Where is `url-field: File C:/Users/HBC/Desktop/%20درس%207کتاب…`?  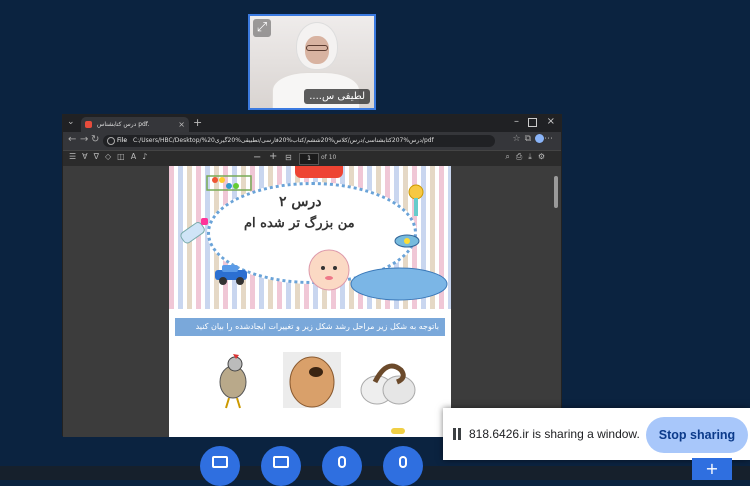
url-field: File C:/Users/HBC/Desktop/%20درس%207کتاب… is located at coordinates (299, 141).